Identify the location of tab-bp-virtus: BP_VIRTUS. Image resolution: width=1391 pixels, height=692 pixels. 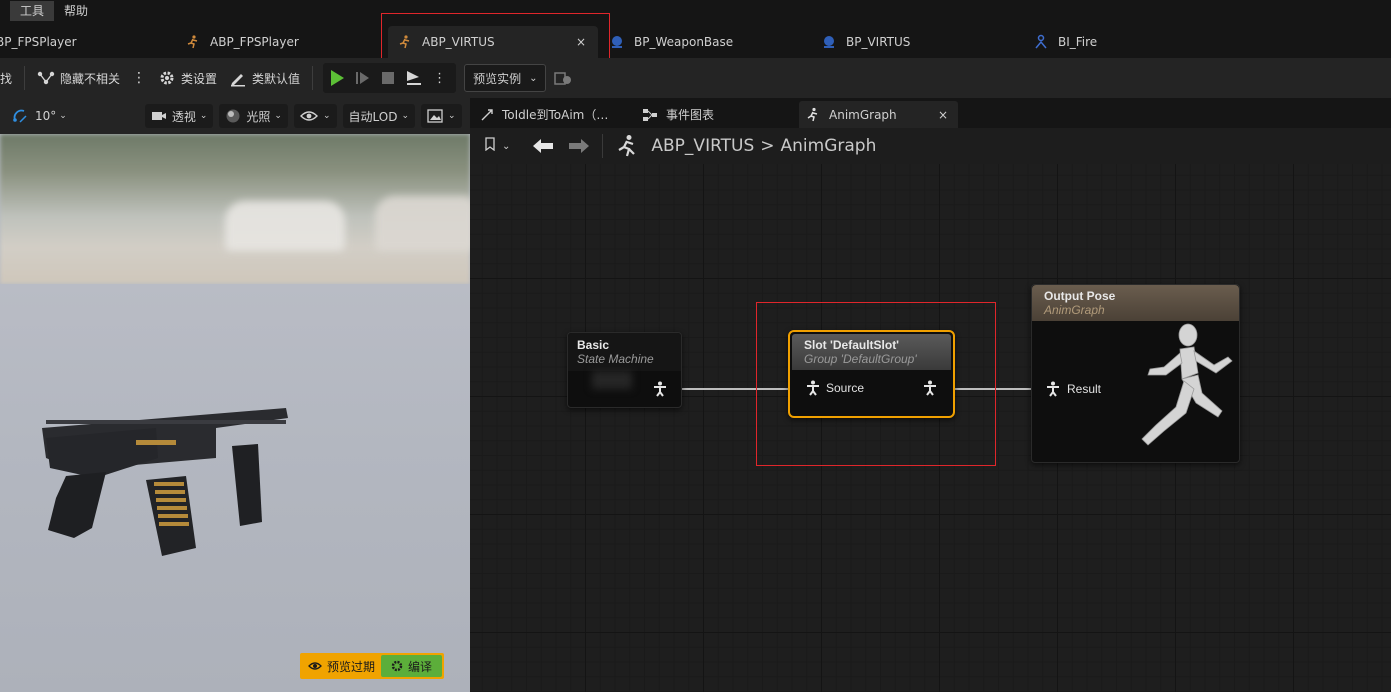
(865, 42).